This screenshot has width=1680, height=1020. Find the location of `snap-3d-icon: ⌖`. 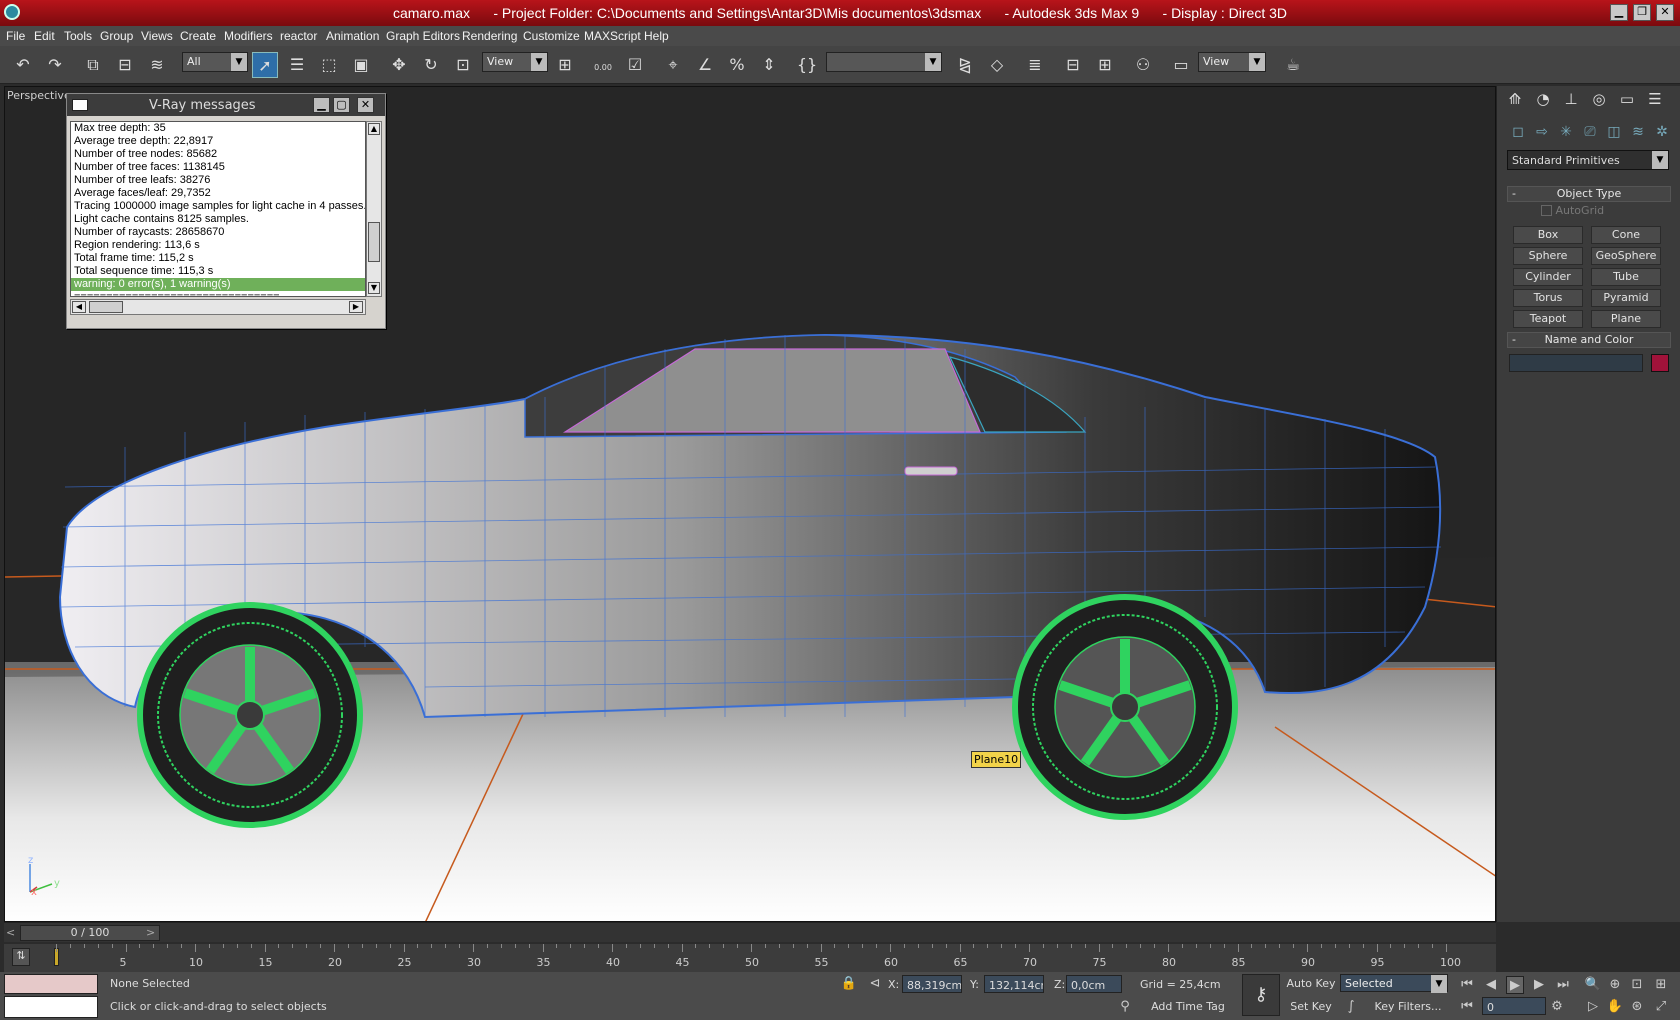

snap-3d-icon: ⌖ is located at coordinates (673, 65).